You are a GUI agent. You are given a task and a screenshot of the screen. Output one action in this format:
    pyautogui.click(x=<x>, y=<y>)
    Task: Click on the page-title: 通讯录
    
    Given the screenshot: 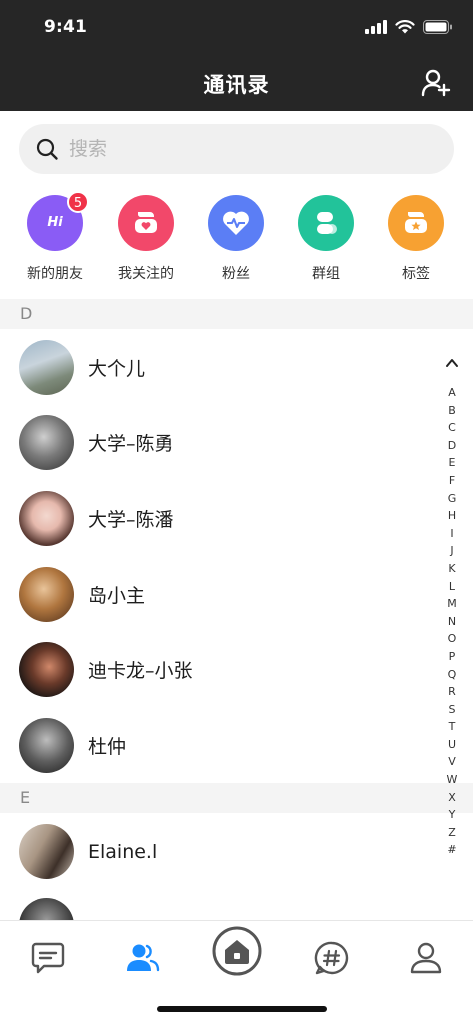 What is the action you would take?
    pyautogui.click(x=236, y=85)
    